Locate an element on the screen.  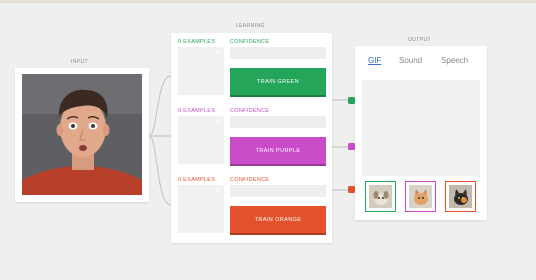
gif-thumbnail-dog is located at coordinates (380, 196).